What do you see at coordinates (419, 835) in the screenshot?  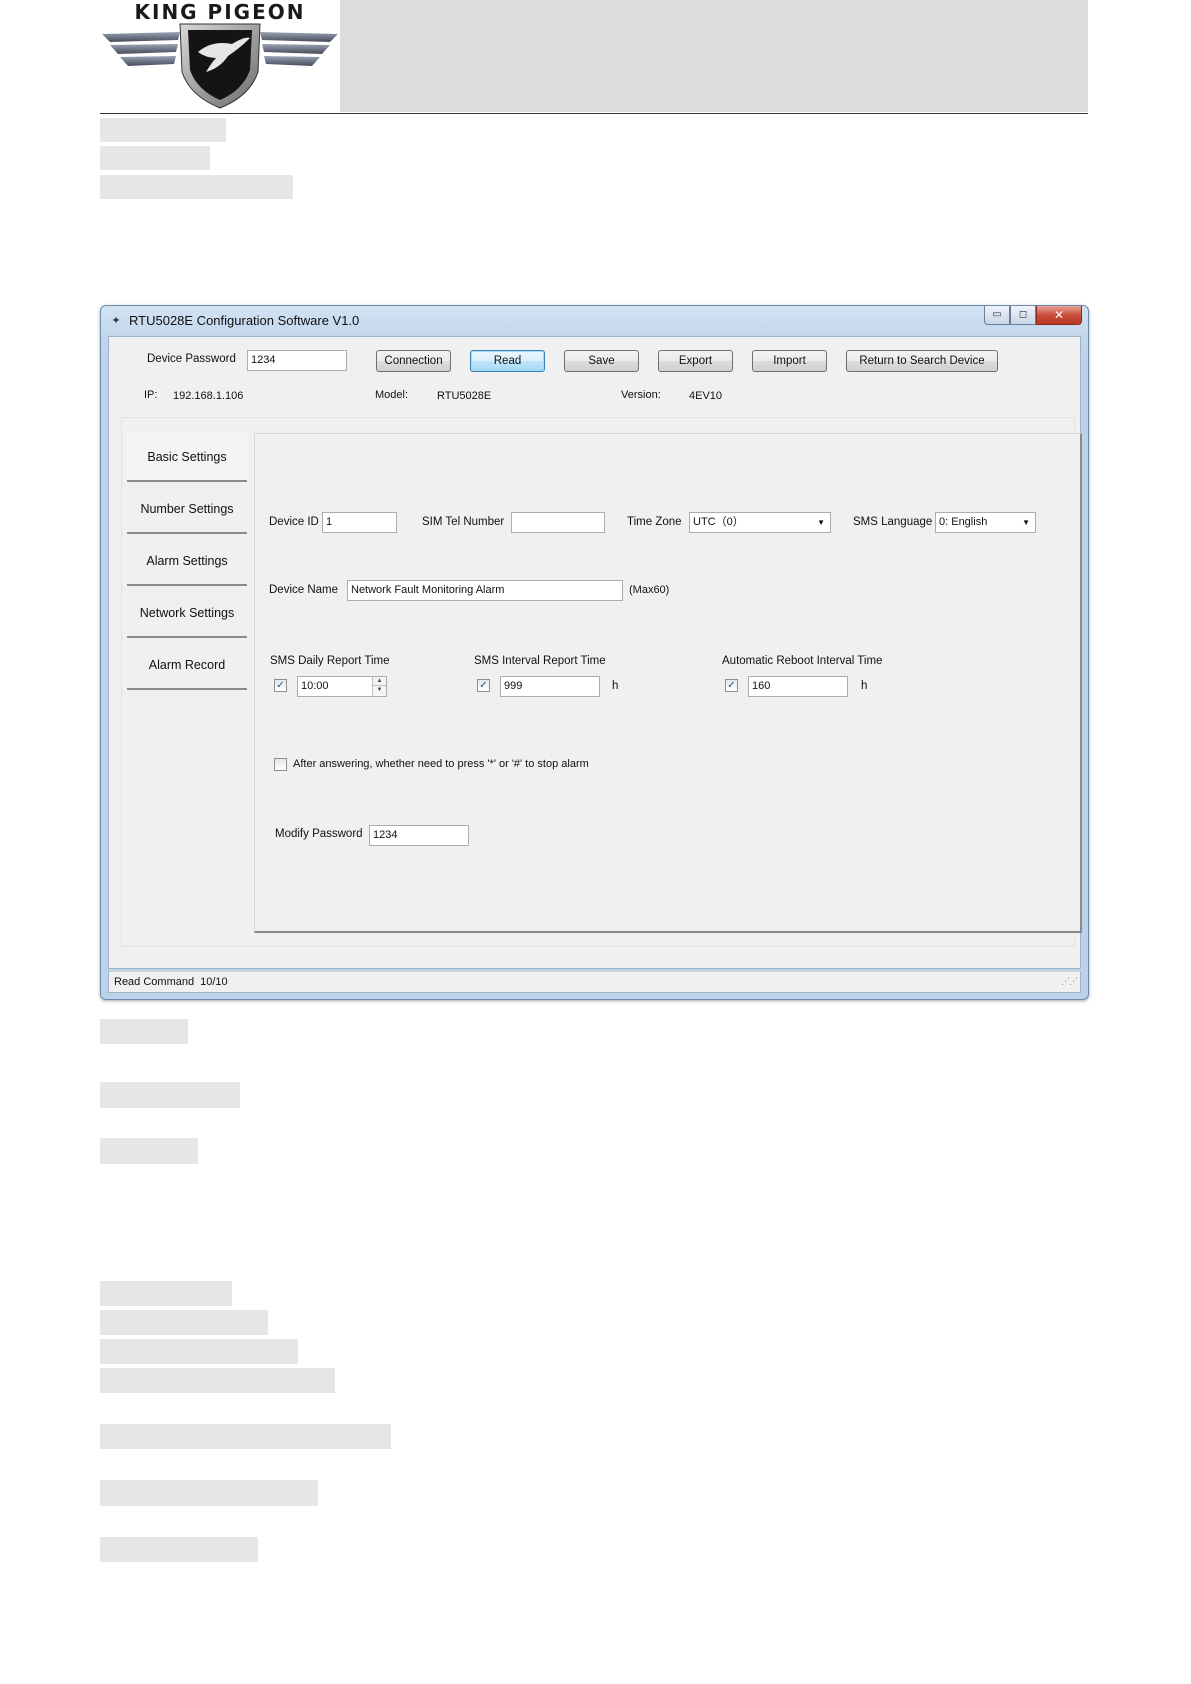 I see `modify-password-input: 1234` at bounding box center [419, 835].